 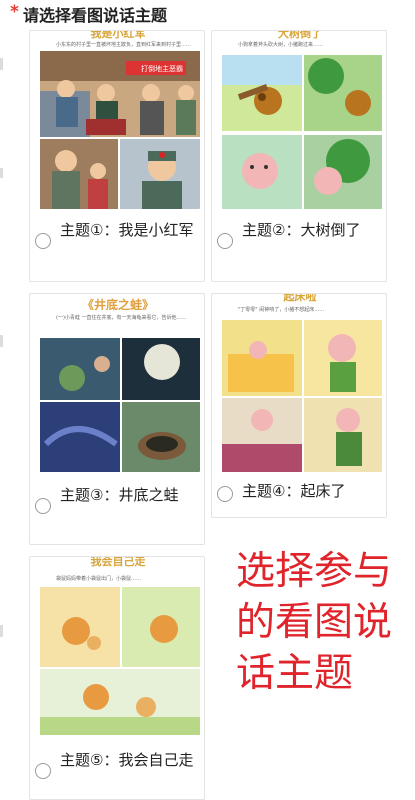 I want to click on red-army-scene-image: 我是小红军 小东东的村子里一直被坏地主欺负，直到红军来到村子里…… 打倒地主恶霸, so click(x=118, y=120).